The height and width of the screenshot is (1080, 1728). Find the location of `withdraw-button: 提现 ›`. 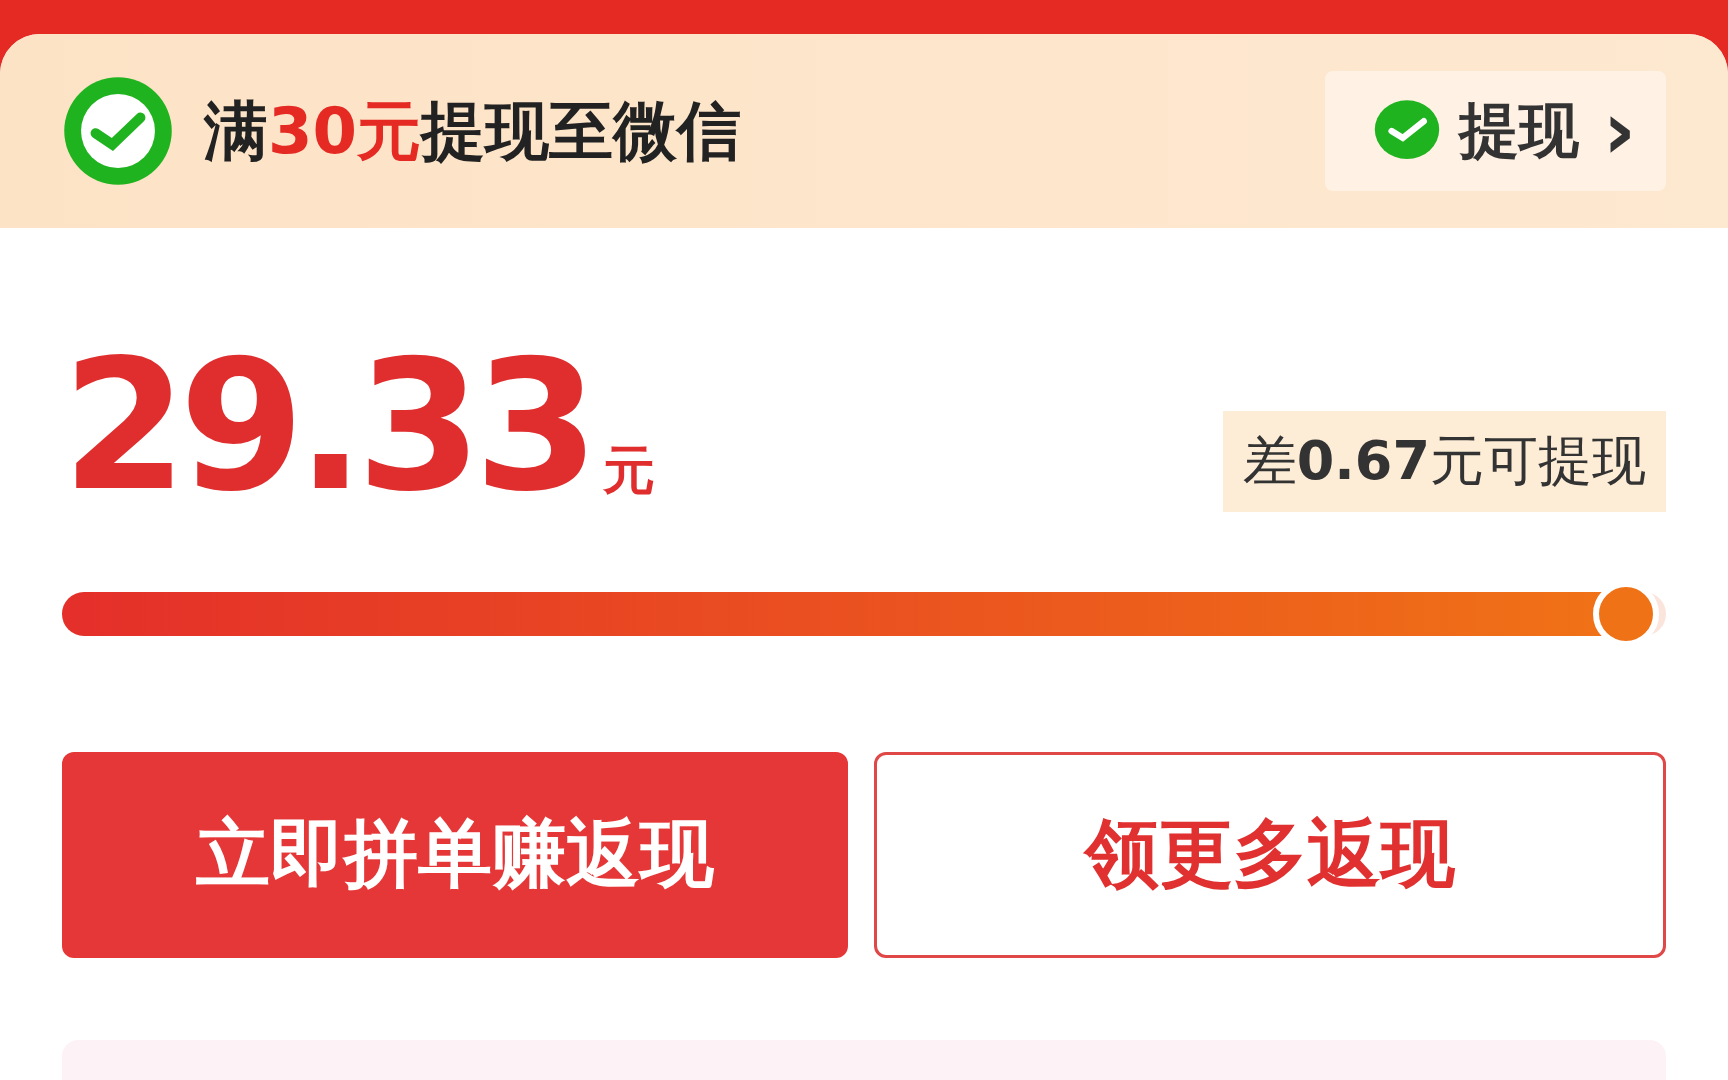

withdraw-button: 提现 › is located at coordinates (1495, 131).